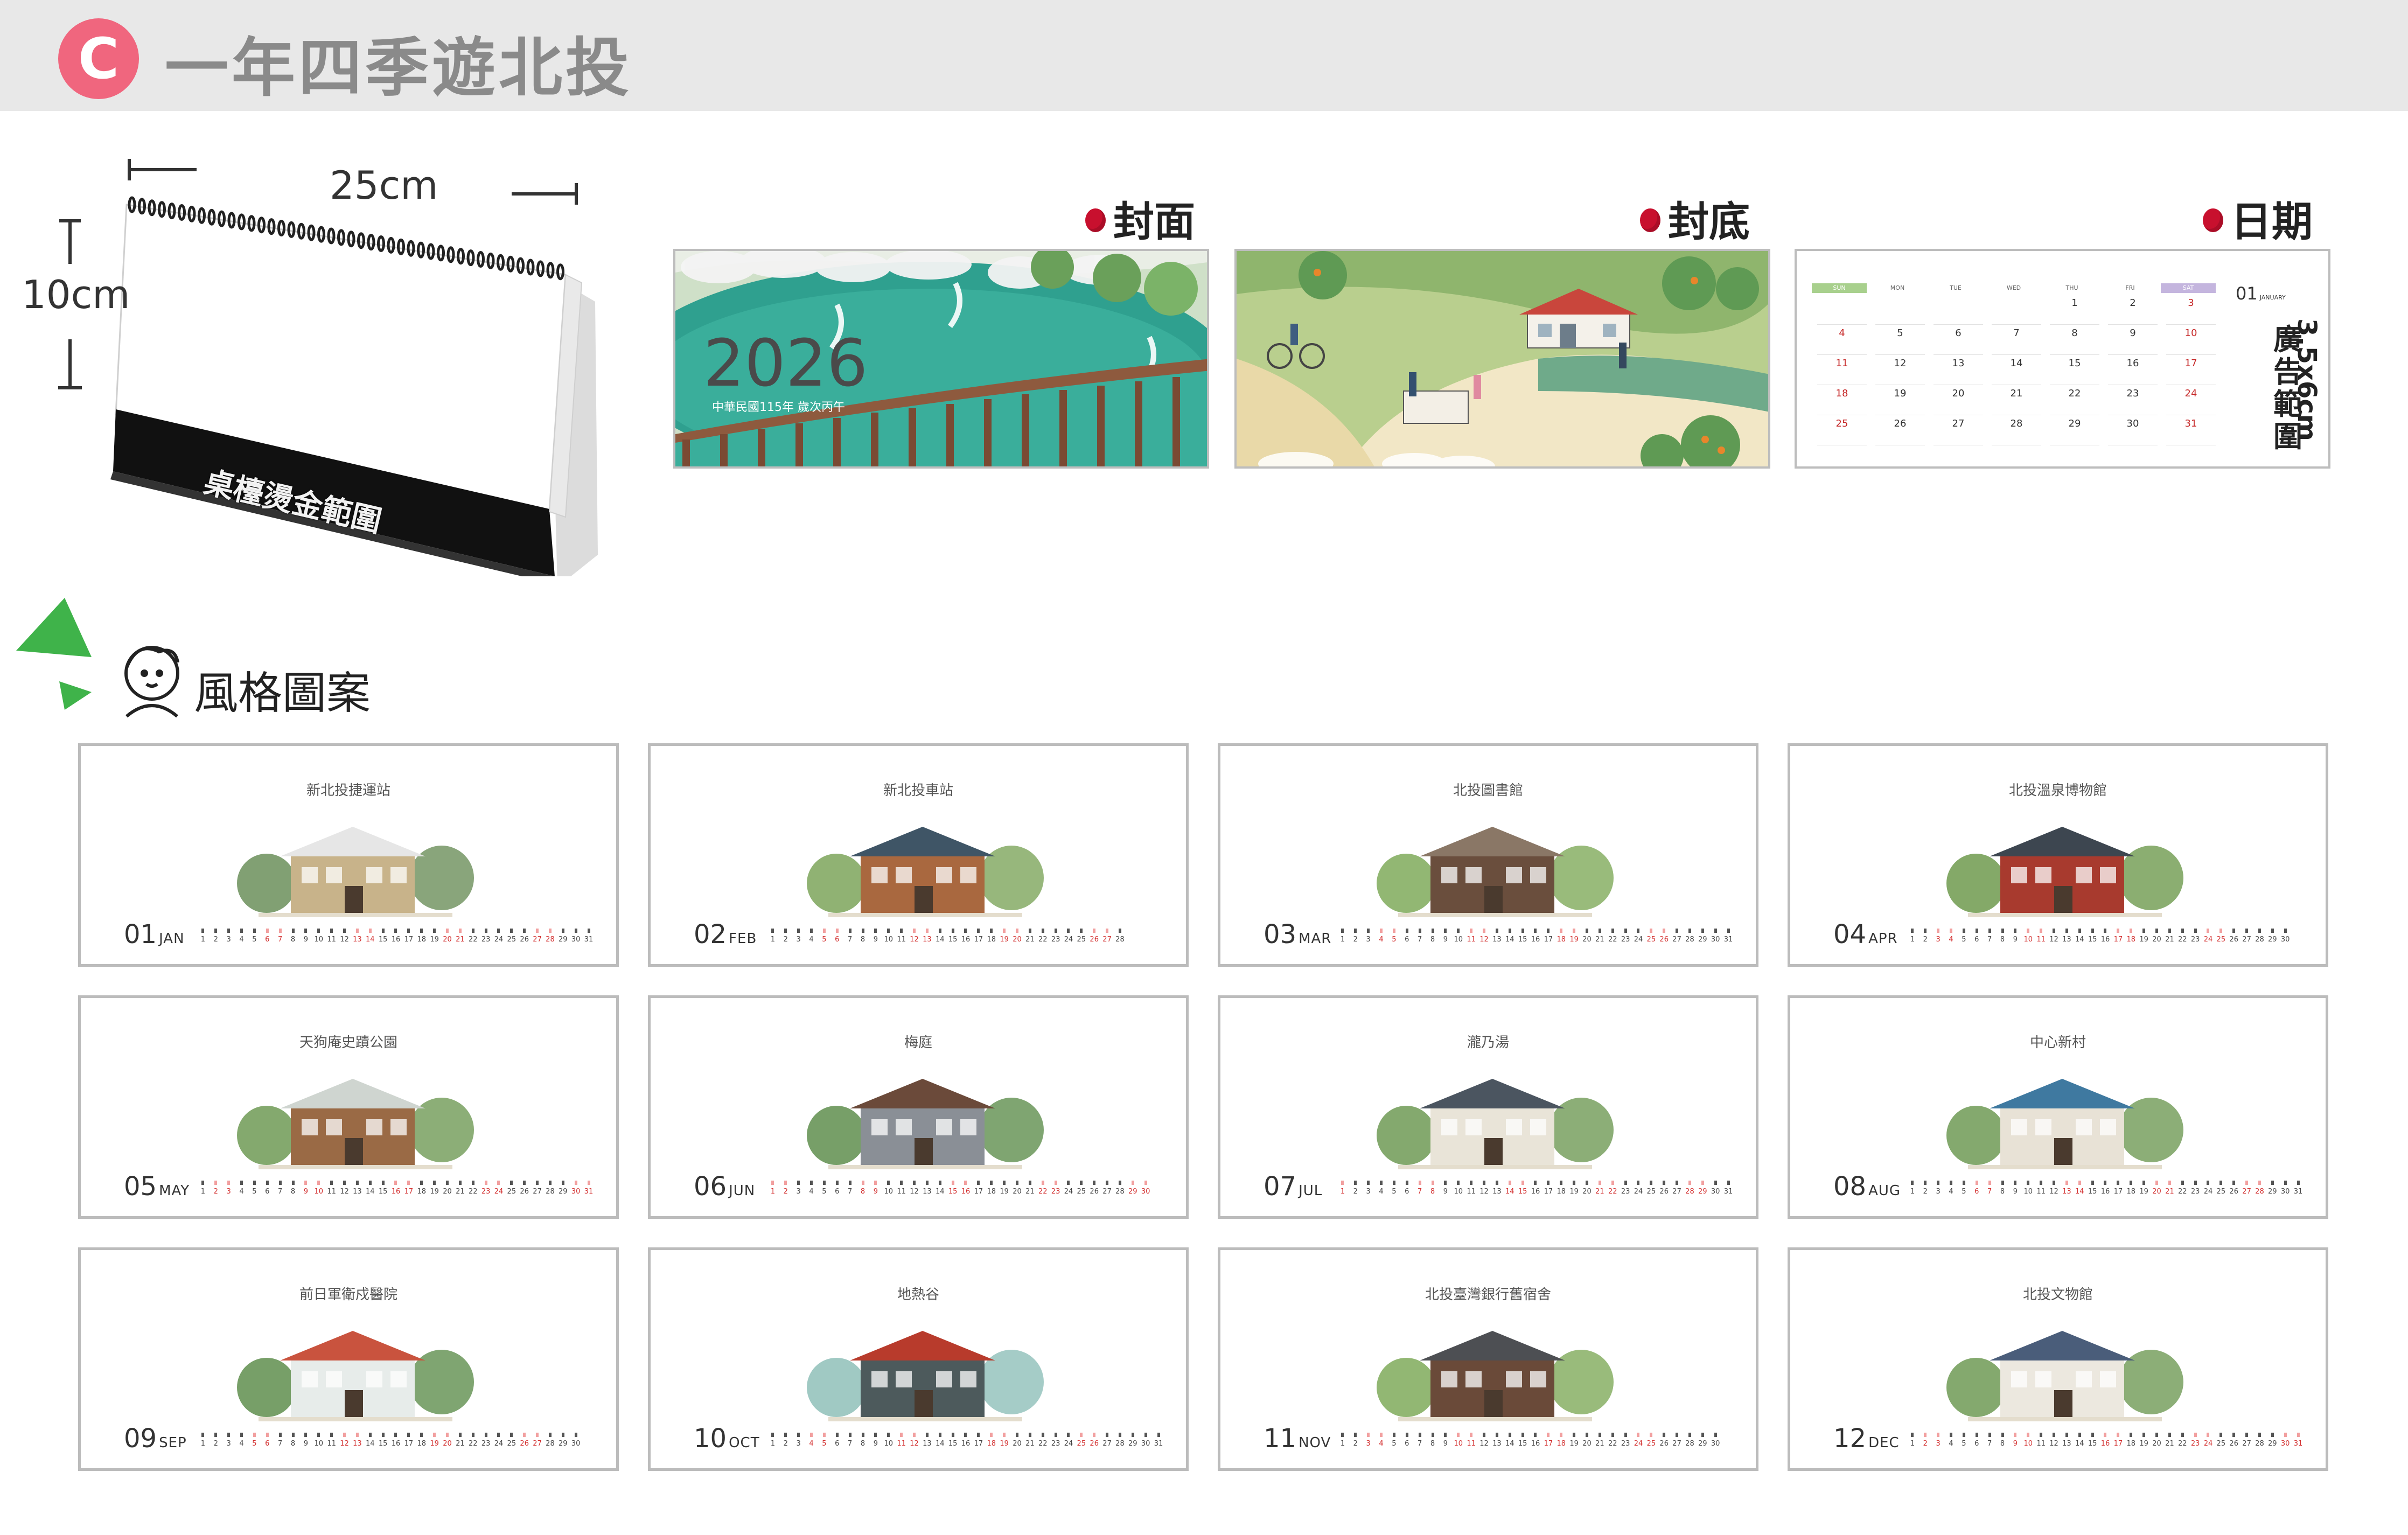 Image resolution: width=2408 pixels, height=1535 pixels. I want to click on day-number: 14, so click(370, 940).